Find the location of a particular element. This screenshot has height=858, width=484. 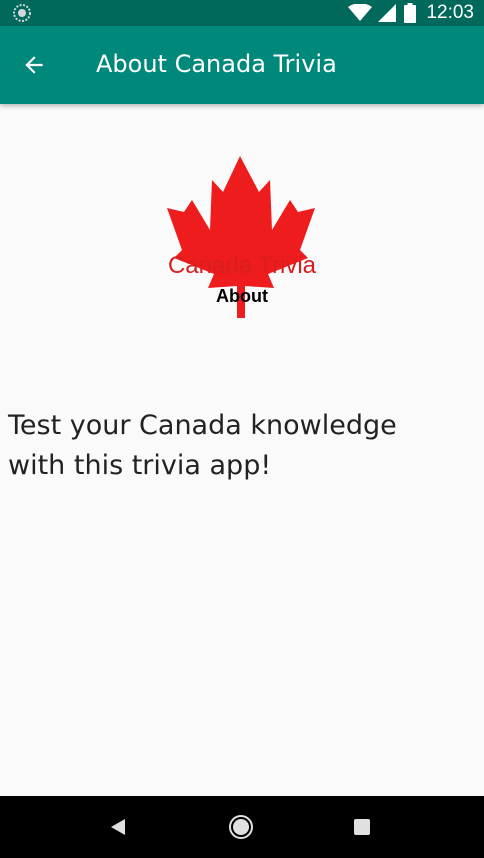

nav-home-button is located at coordinates (241, 827).